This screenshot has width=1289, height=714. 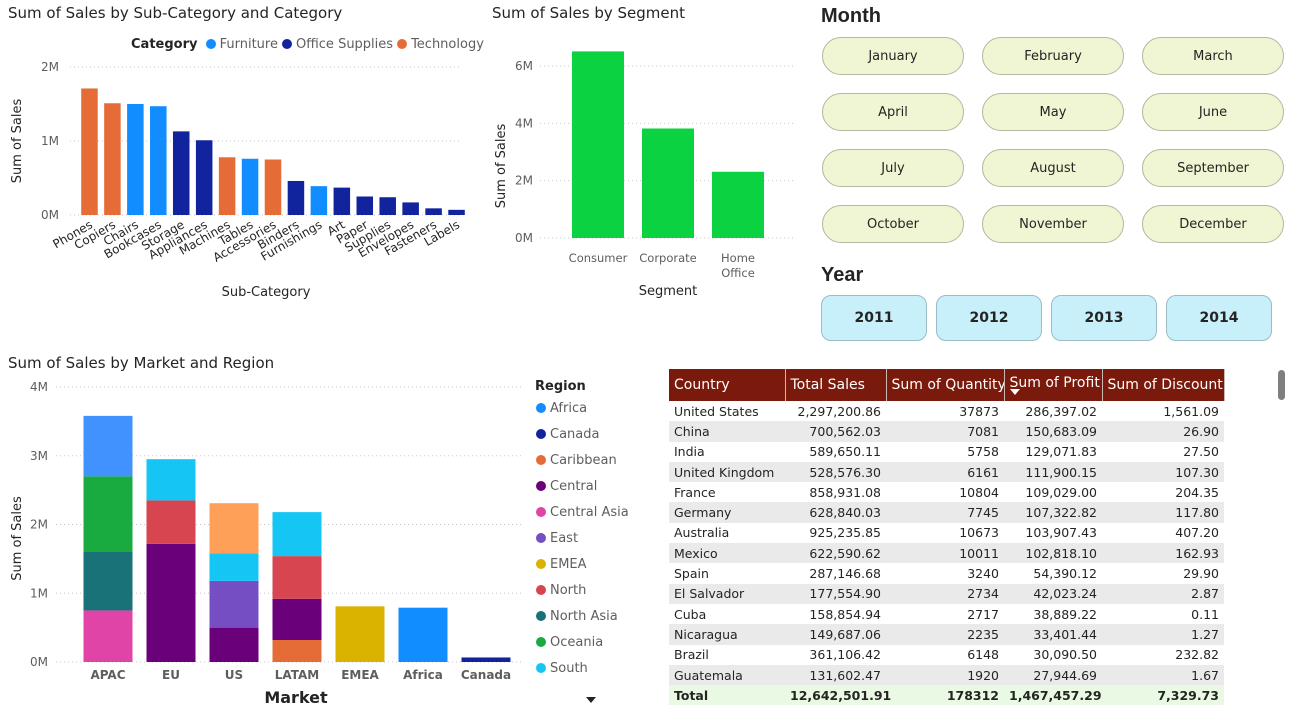 What do you see at coordinates (387, 206) in the screenshot?
I see `bar-supplies` at bounding box center [387, 206].